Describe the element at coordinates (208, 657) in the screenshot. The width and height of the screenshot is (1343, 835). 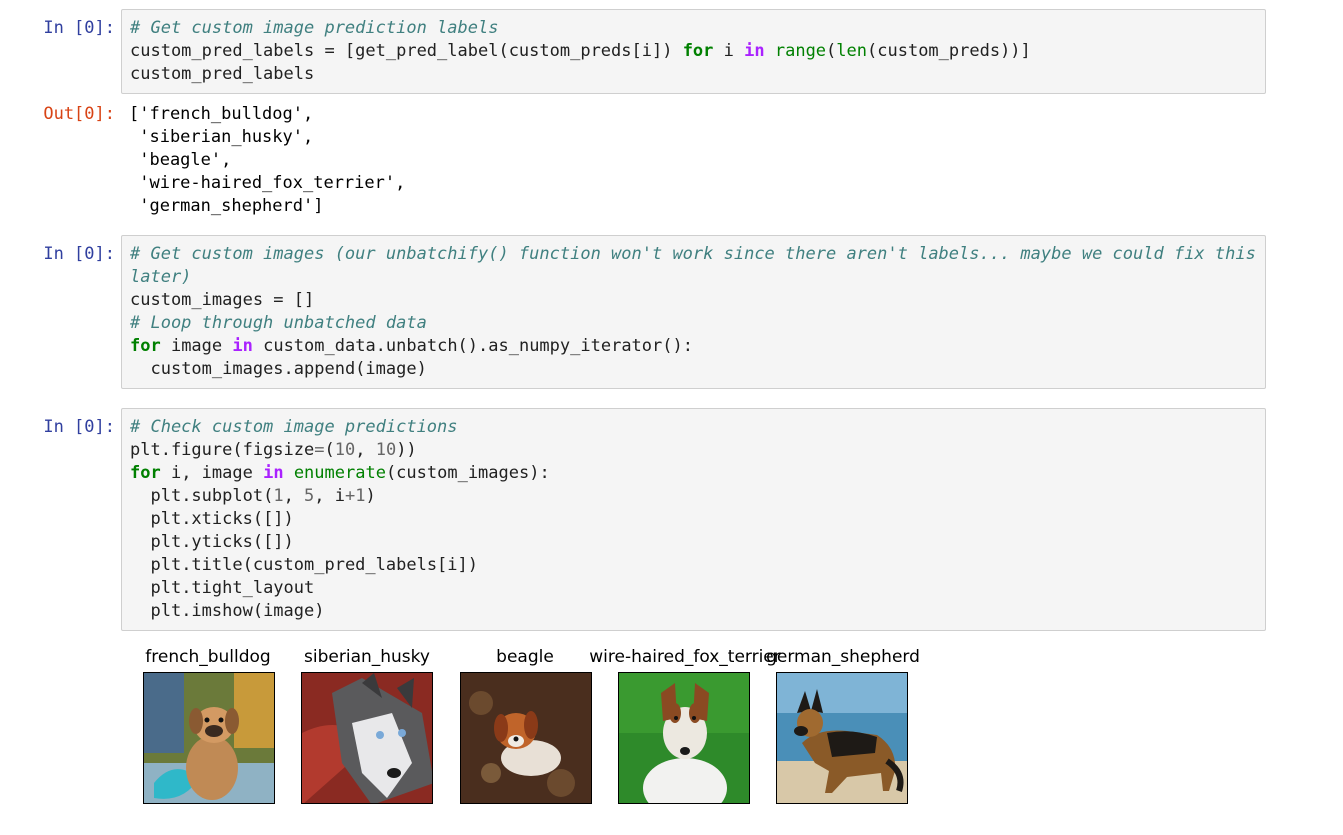
I see `subplot-title: french_bulldog` at that location.